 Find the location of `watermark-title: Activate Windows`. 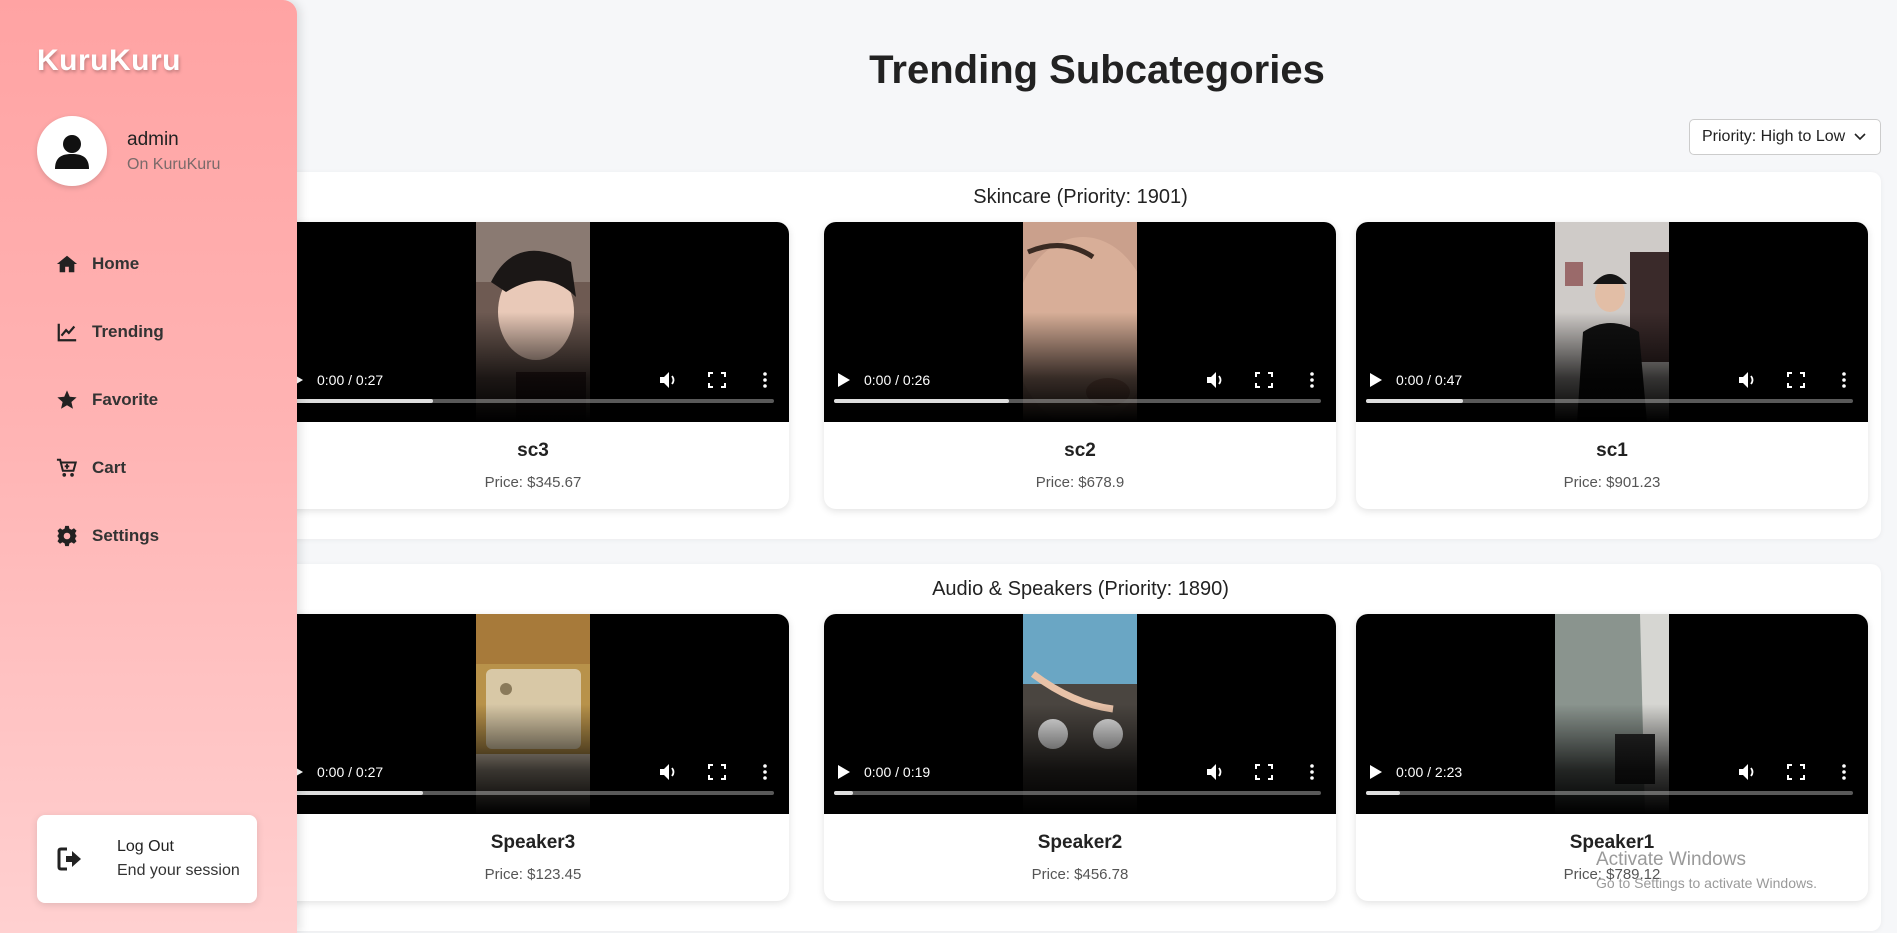

watermark-title: Activate Windows is located at coordinates (1671, 859).